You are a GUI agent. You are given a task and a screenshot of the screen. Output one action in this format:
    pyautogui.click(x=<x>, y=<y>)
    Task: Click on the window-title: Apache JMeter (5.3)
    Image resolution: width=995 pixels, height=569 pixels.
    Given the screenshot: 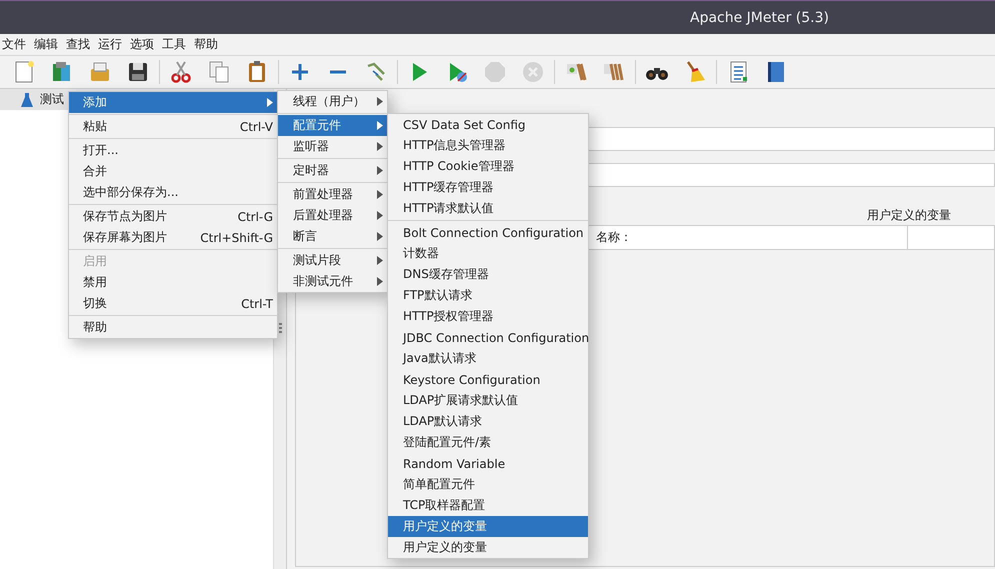 What is the action you would take?
    pyautogui.click(x=759, y=18)
    